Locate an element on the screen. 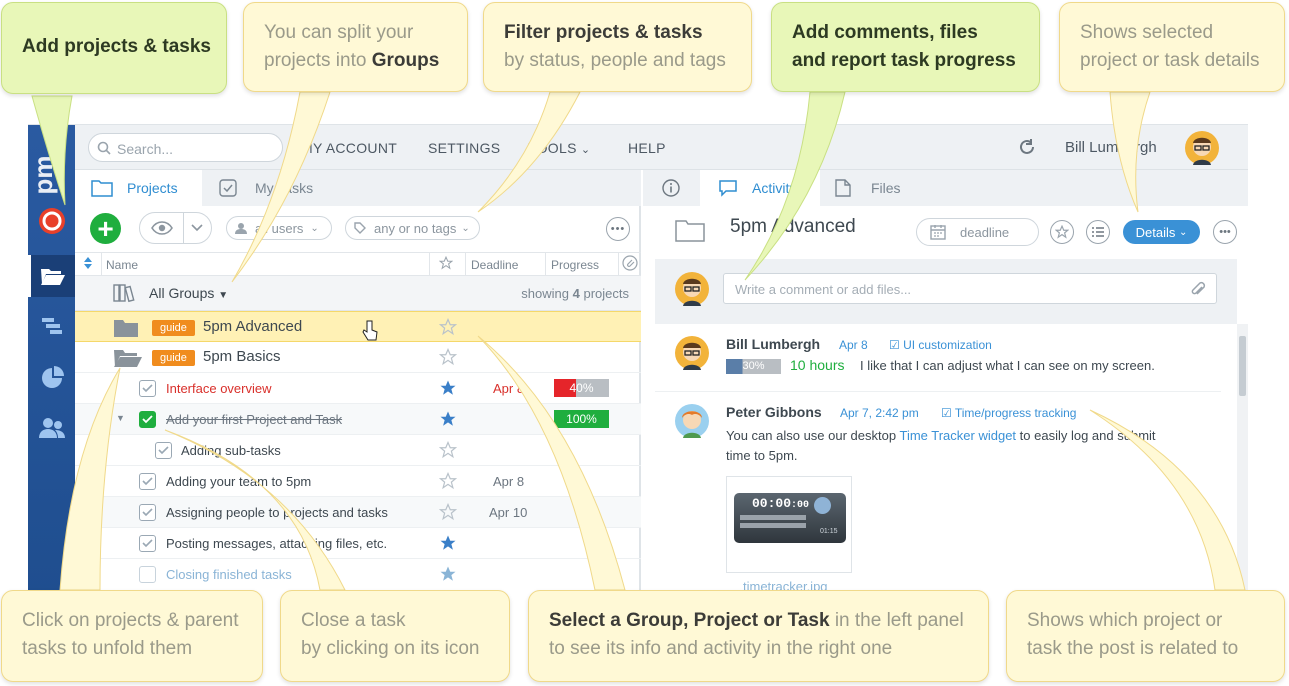 The height and width of the screenshot is (686, 1289). post-related-link: ☑ Time/progress tracking is located at coordinates (1008, 413).